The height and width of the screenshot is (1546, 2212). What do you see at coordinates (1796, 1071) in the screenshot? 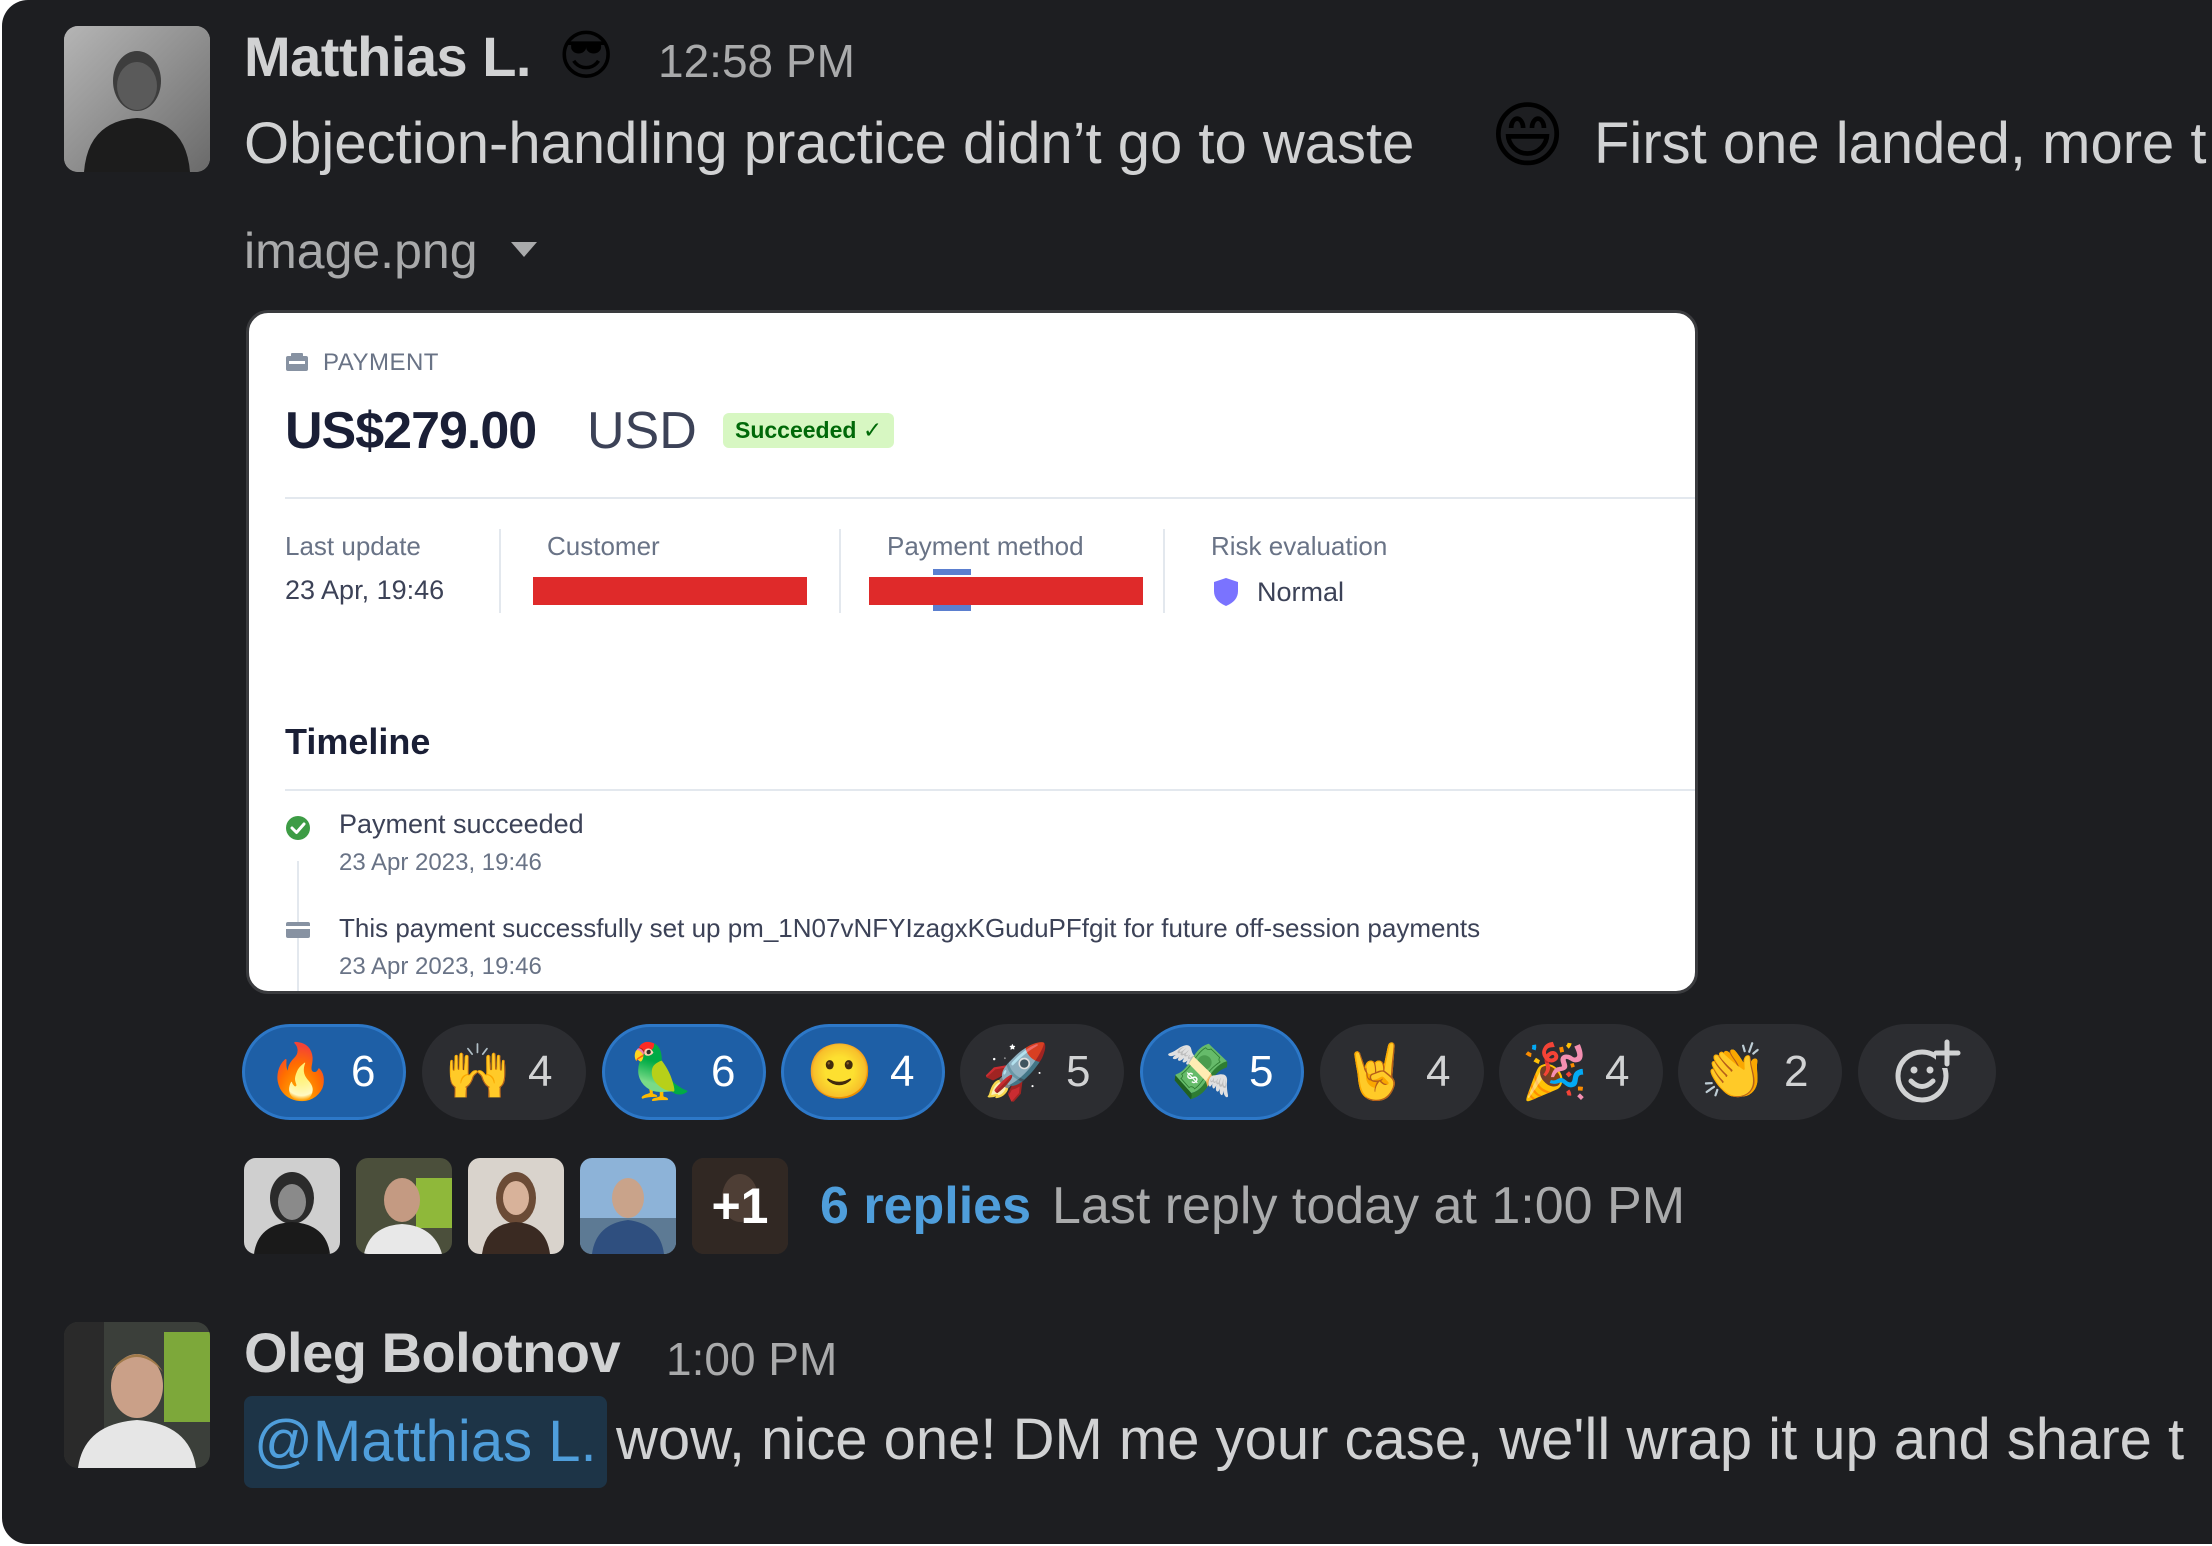
I see `reaction-count: 2` at bounding box center [1796, 1071].